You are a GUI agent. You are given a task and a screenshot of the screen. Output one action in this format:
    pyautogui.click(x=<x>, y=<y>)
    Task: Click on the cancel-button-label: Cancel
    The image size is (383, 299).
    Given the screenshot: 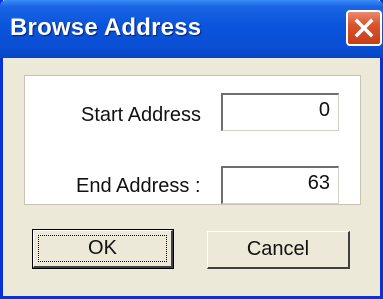 What is the action you would take?
    pyautogui.click(x=278, y=249)
    